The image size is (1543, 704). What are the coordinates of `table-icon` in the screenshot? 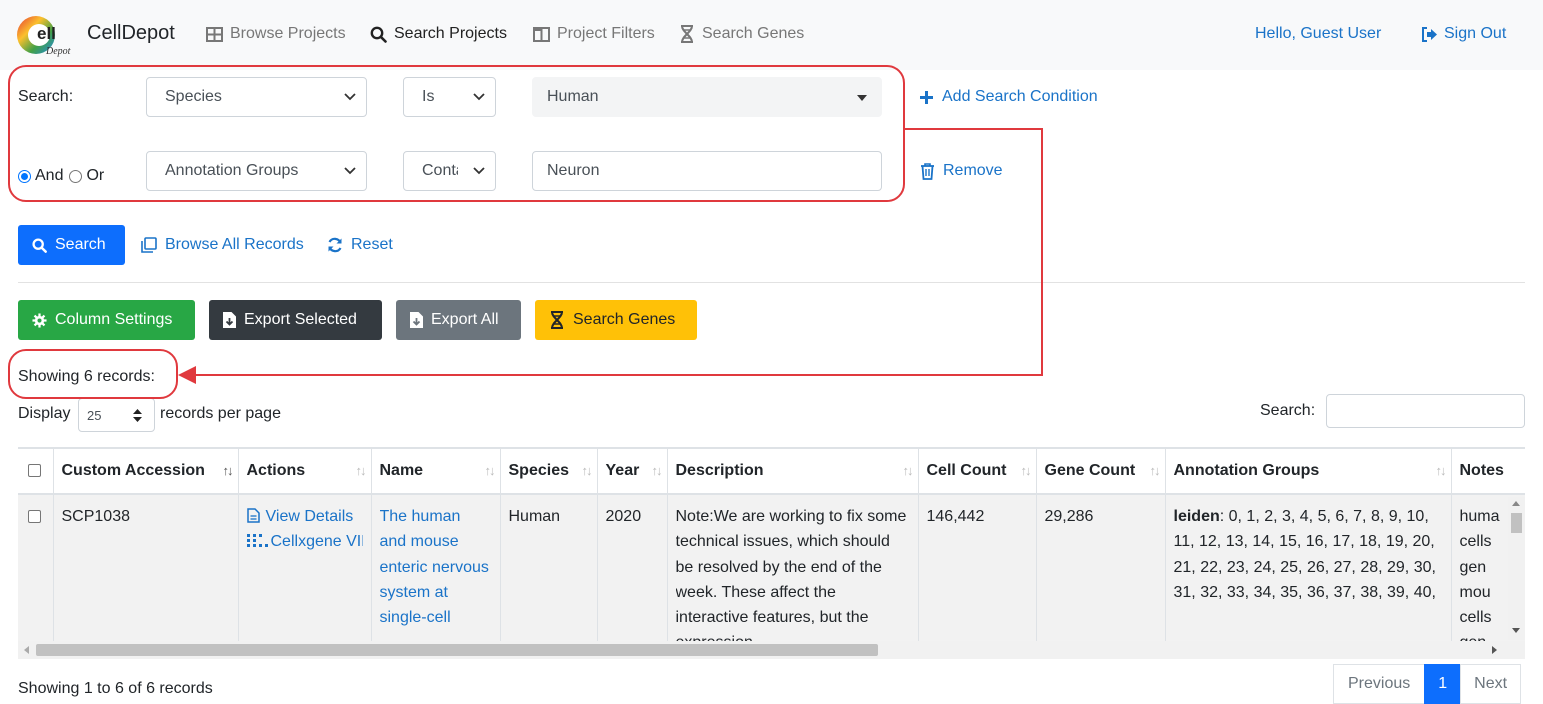 It's located at (214, 34).